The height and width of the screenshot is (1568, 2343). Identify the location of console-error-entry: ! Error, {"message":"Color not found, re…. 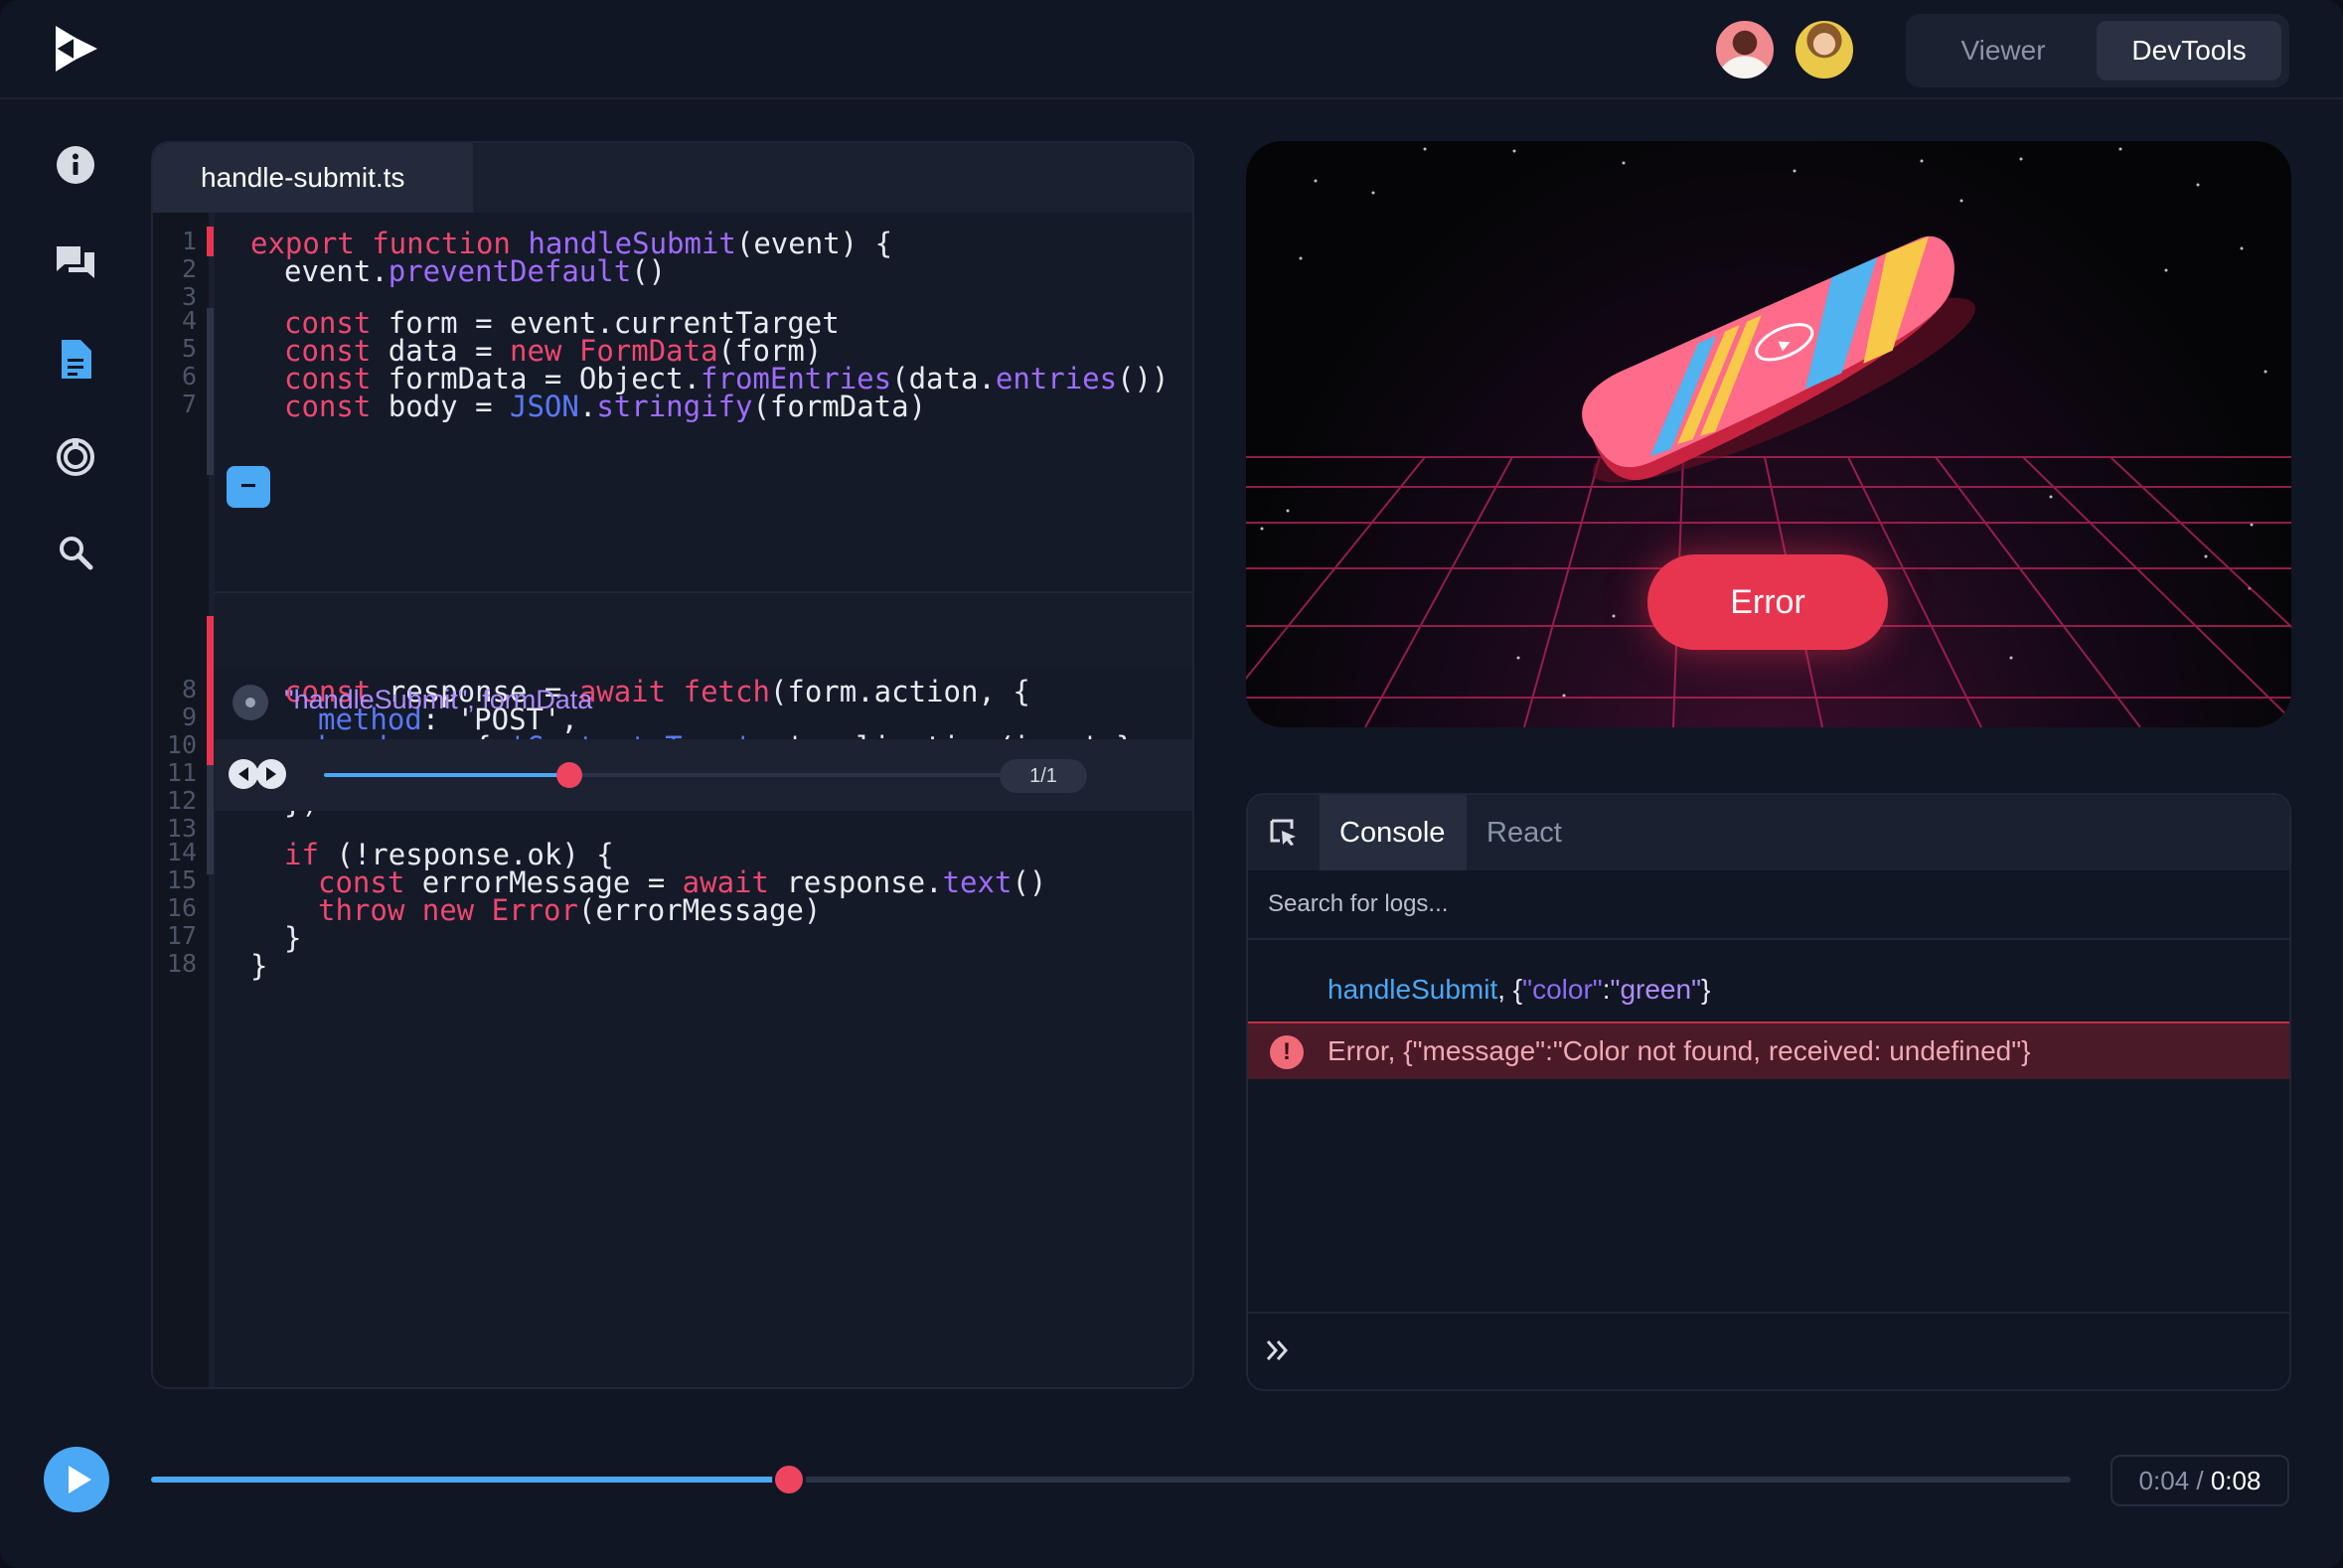
(1768, 1050).